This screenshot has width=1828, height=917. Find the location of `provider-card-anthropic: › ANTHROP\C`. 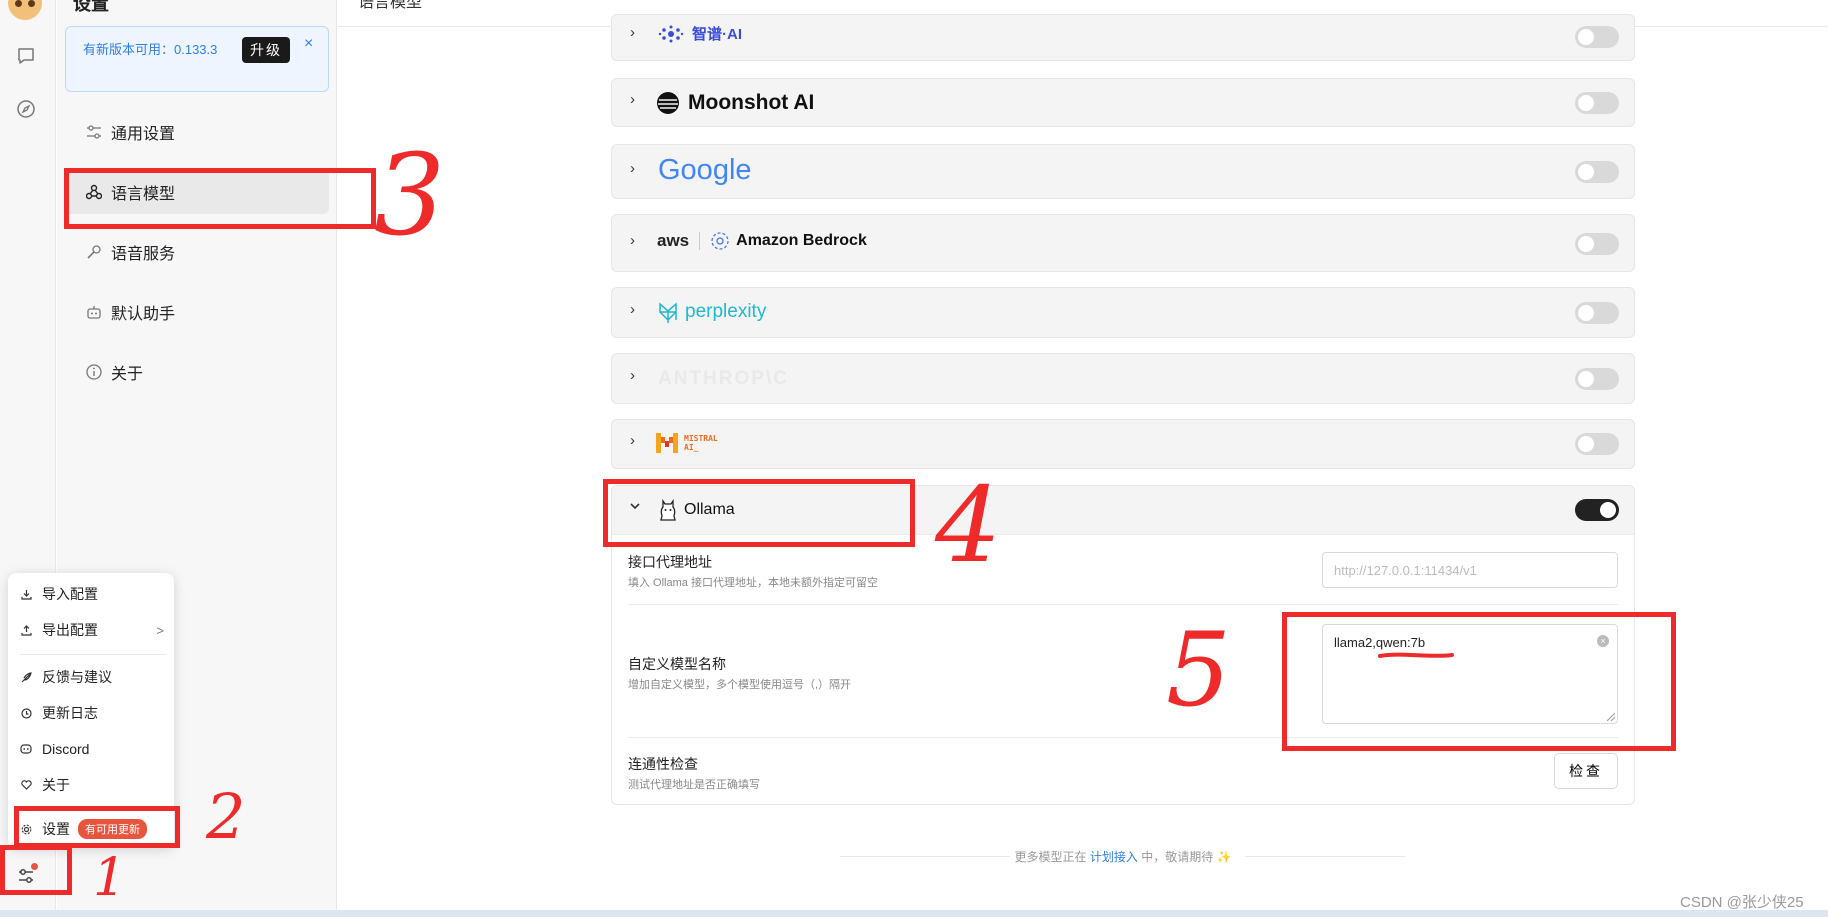

provider-card-anthropic: › ANTHROP\C is located at coordinates (1123, 378).